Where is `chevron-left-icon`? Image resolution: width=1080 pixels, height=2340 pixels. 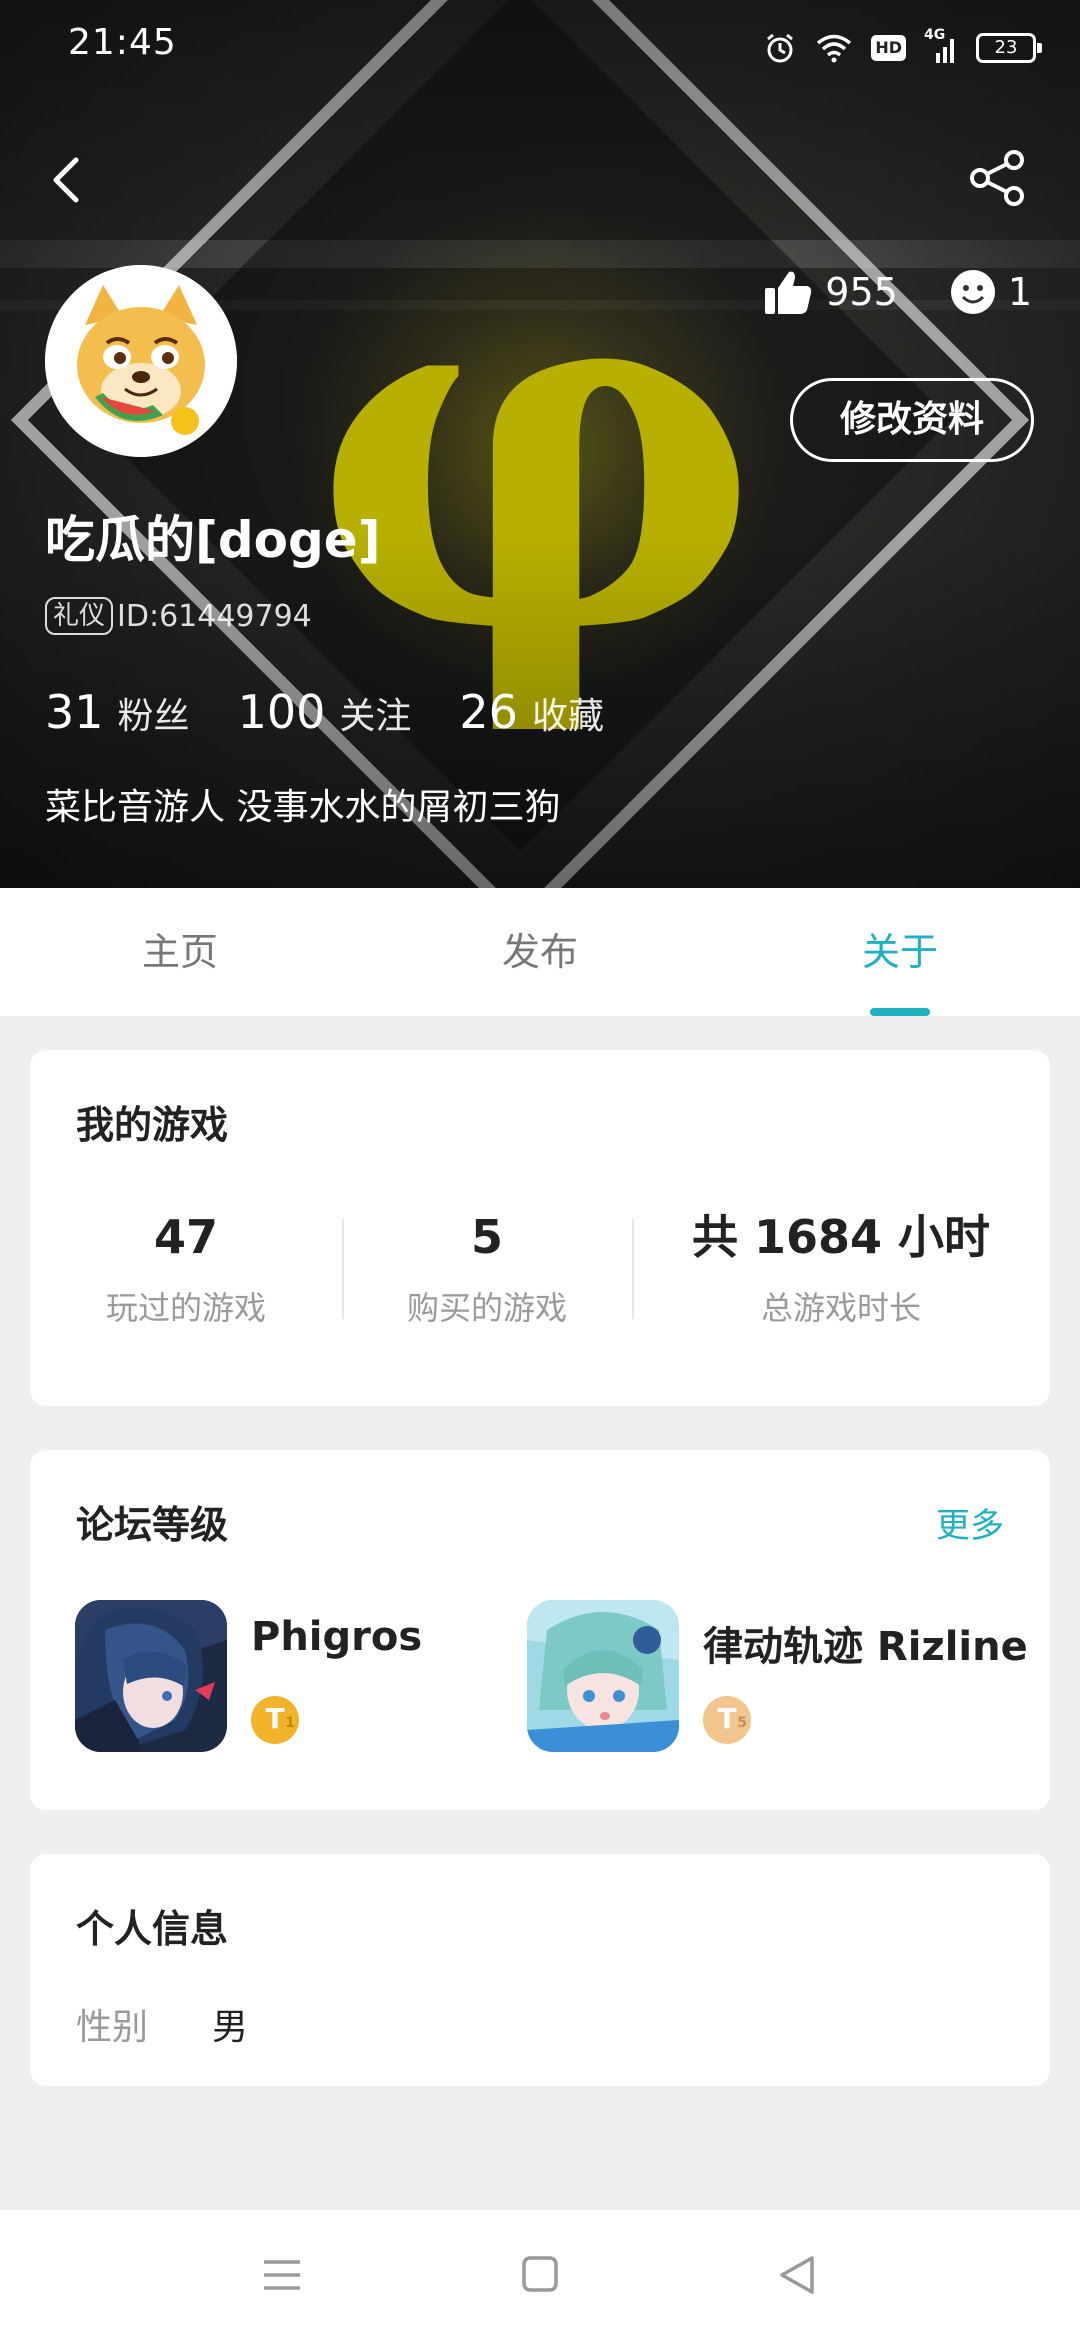
chevron-left-icon is located at coordinates (66, 180).